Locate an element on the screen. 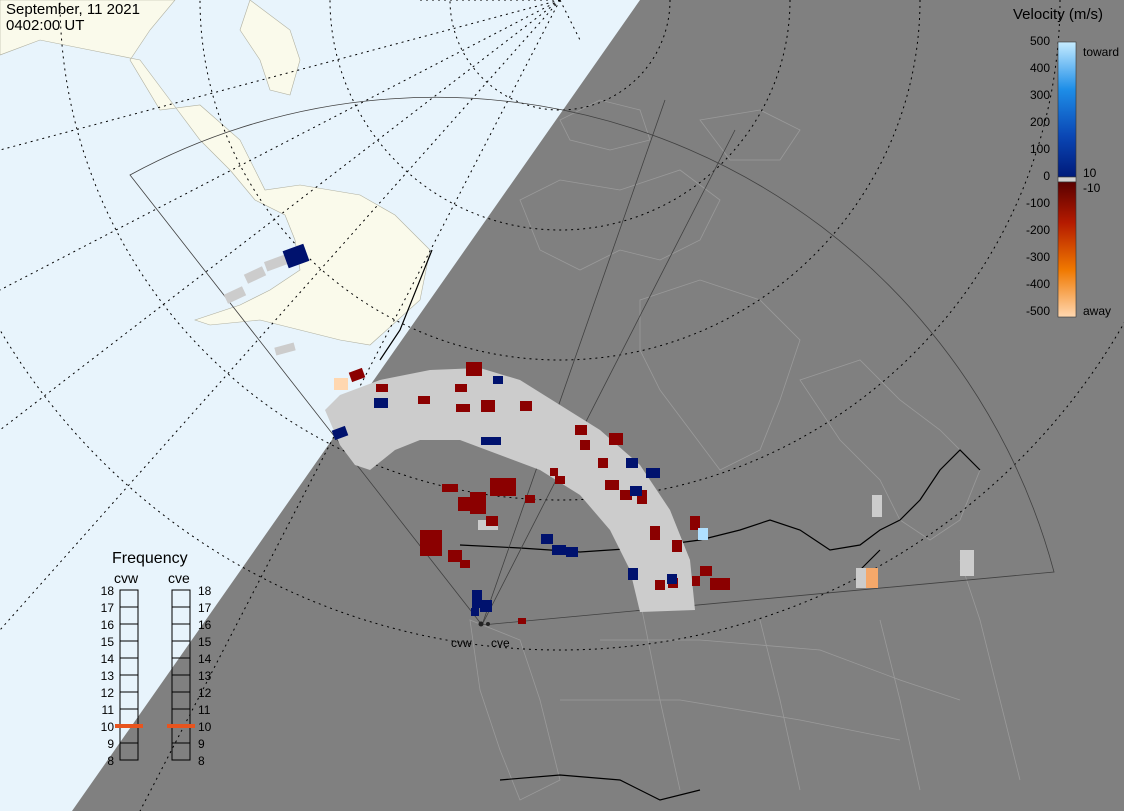  time-label: 0402:00 UT is located at coordinates (45, 25).